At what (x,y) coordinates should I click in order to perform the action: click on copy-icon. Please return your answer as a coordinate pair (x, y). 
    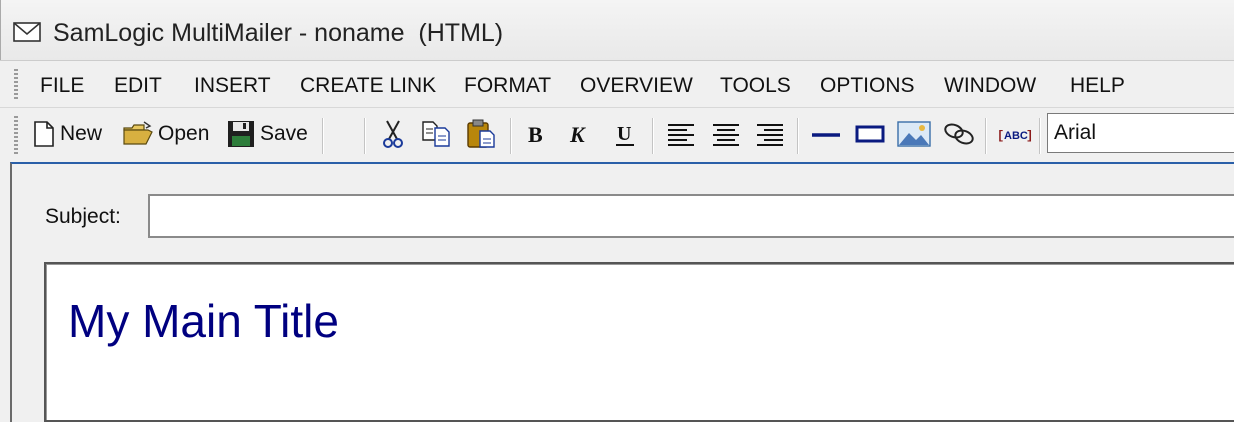
    Looking at the image, I should click on (437, 134).